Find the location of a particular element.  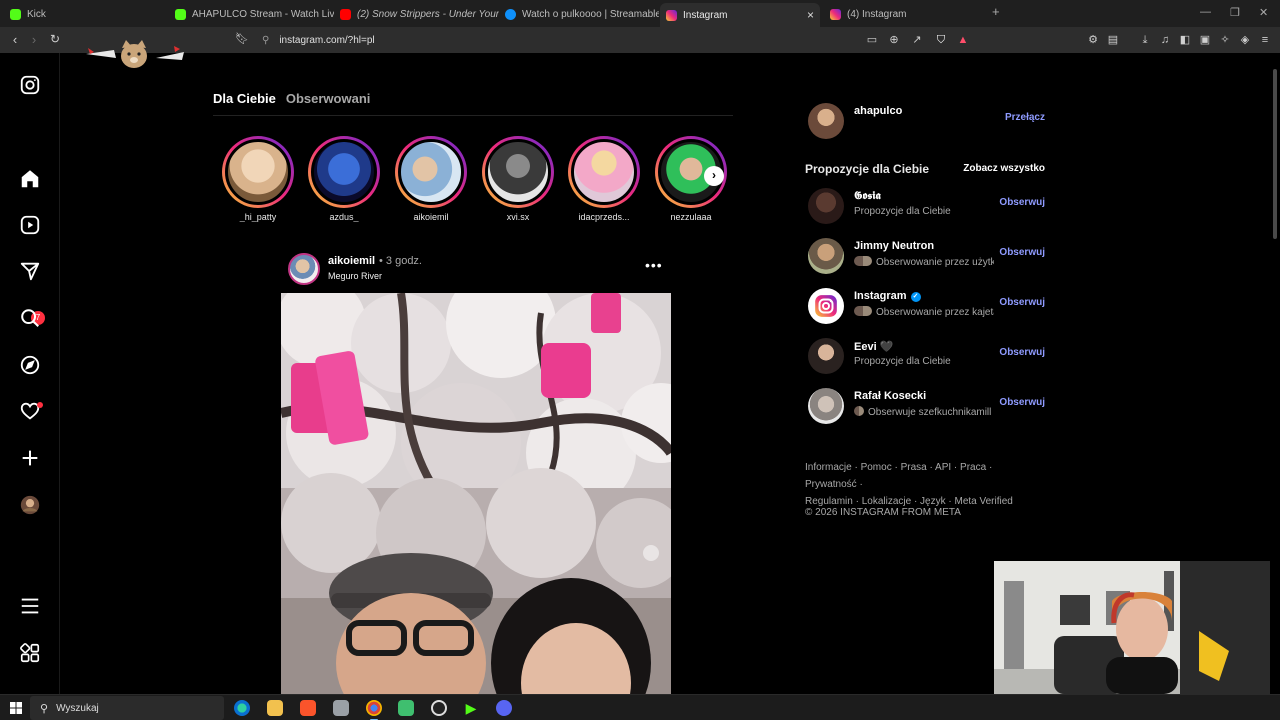

page-scrollbar is located at coordinates (1275, 373).